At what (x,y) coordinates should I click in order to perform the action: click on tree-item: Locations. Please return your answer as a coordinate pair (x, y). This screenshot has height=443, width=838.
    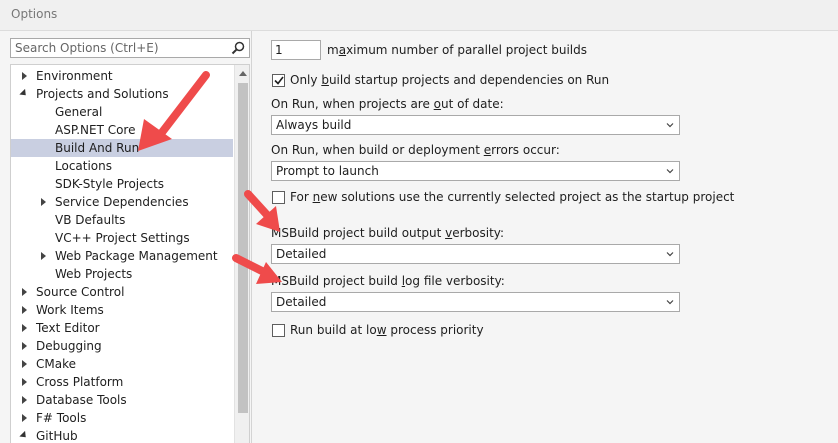
    Looking at the image, I should click on (122, 166).